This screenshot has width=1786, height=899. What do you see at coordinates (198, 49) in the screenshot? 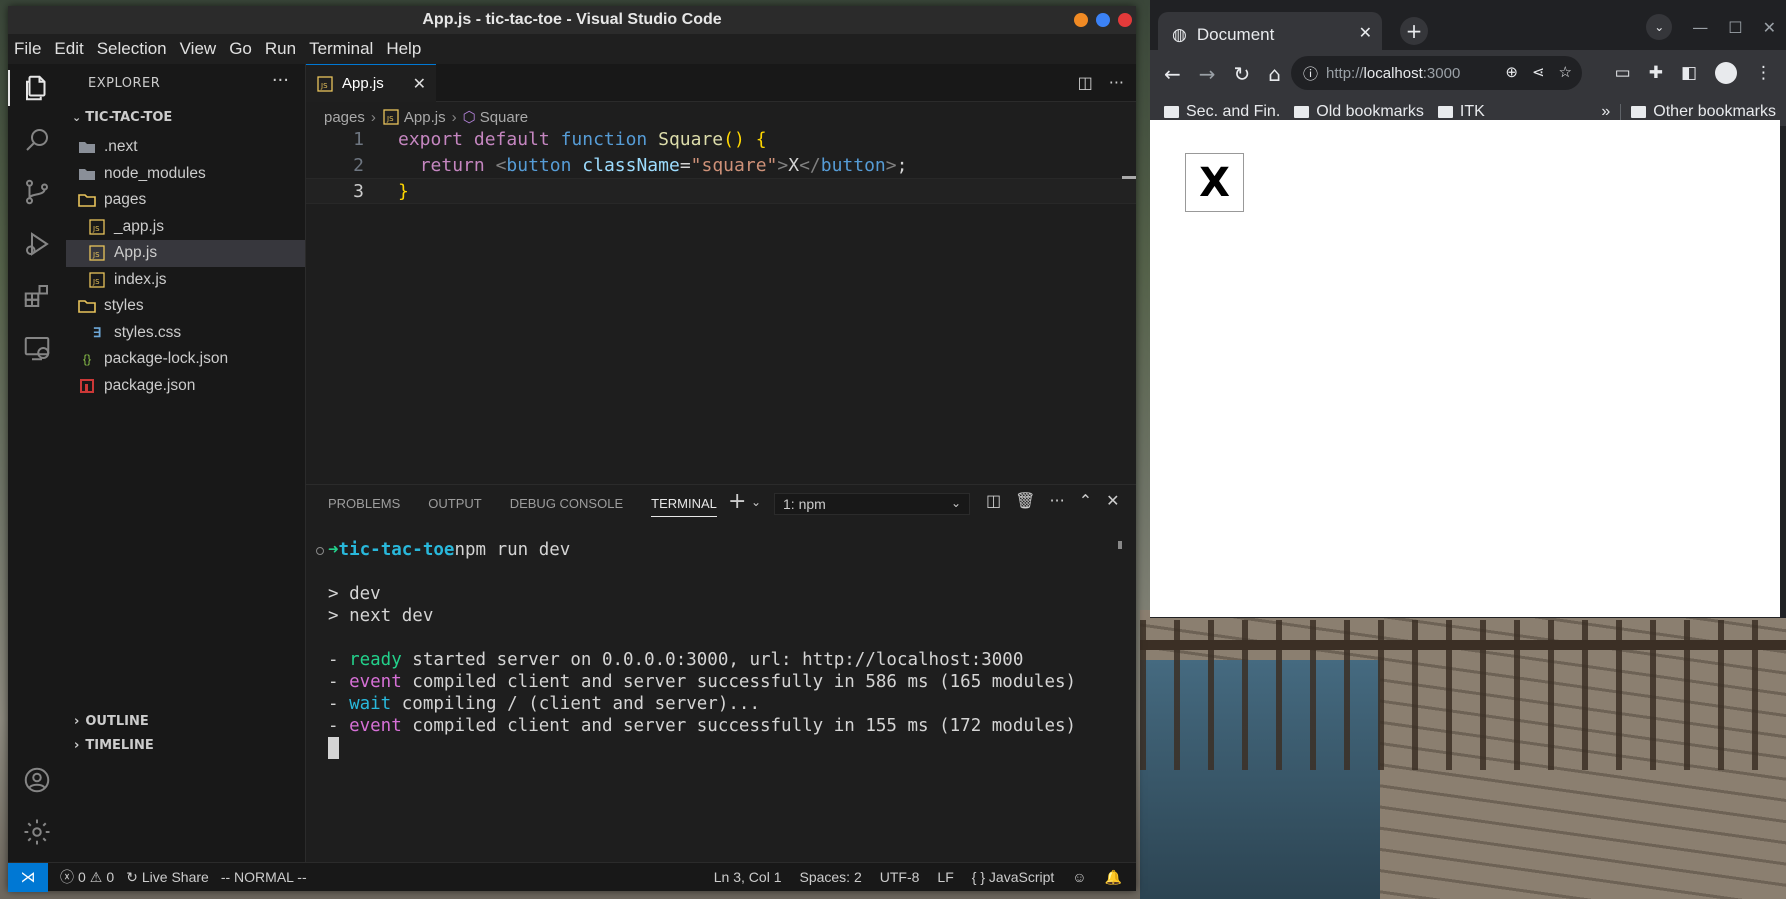
I see `menu-view: View` at bounding box center [198, 49].